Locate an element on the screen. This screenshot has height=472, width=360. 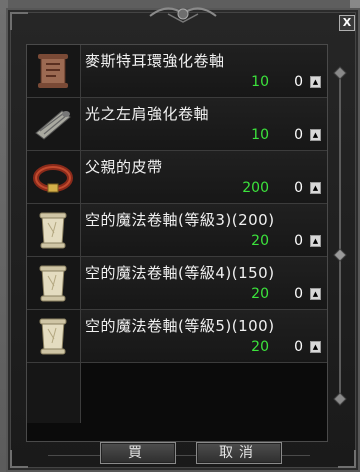
scrollbar-track is located at coordinates (340, 236).